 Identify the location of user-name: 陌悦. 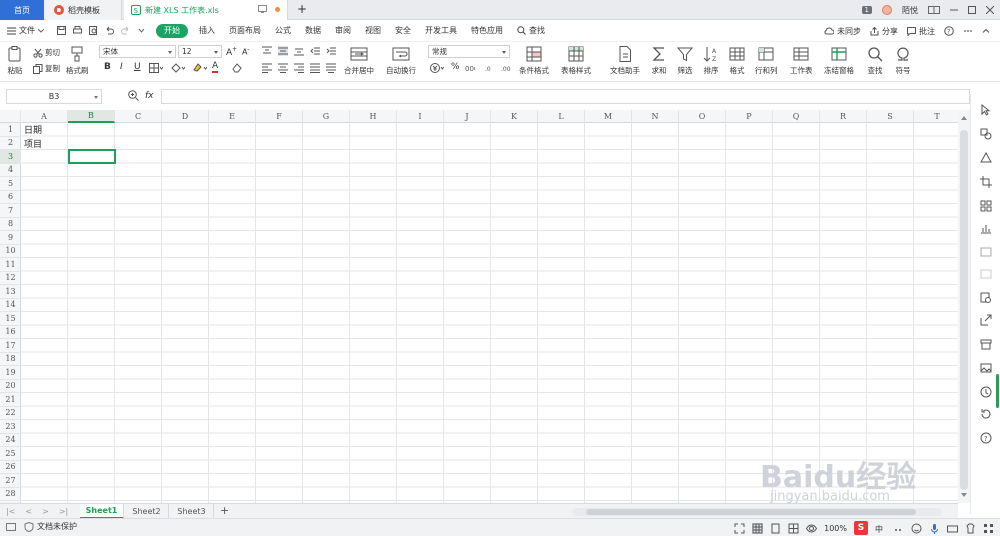
(910, 10).